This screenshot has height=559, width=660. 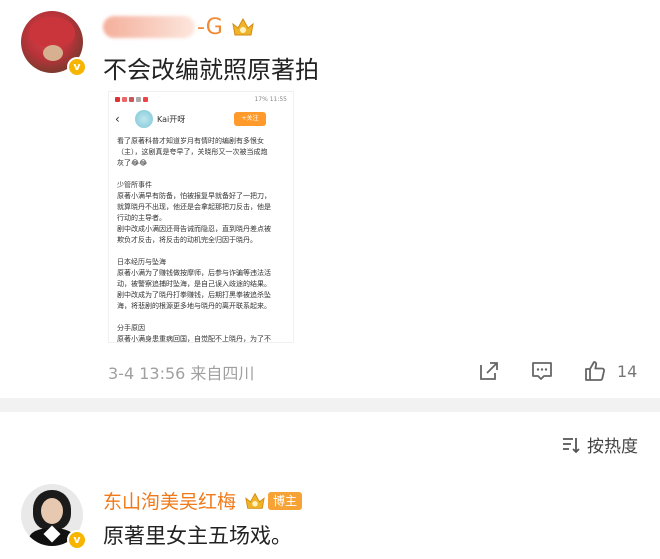 I want to click on image-line: 少管所事件, so click(x=134, y=185).